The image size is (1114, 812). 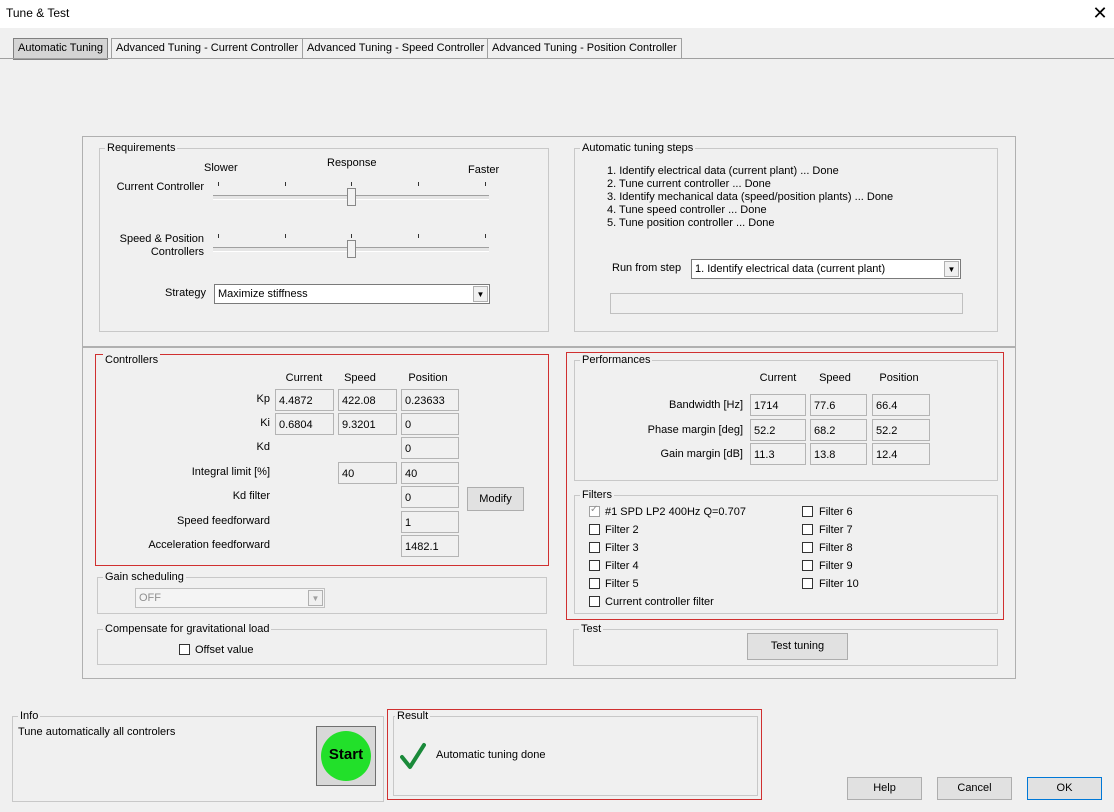 What do you see at coordinates (786, 303) in the screenshot?
I see `progress-bar` at bounding box center [786, 303].